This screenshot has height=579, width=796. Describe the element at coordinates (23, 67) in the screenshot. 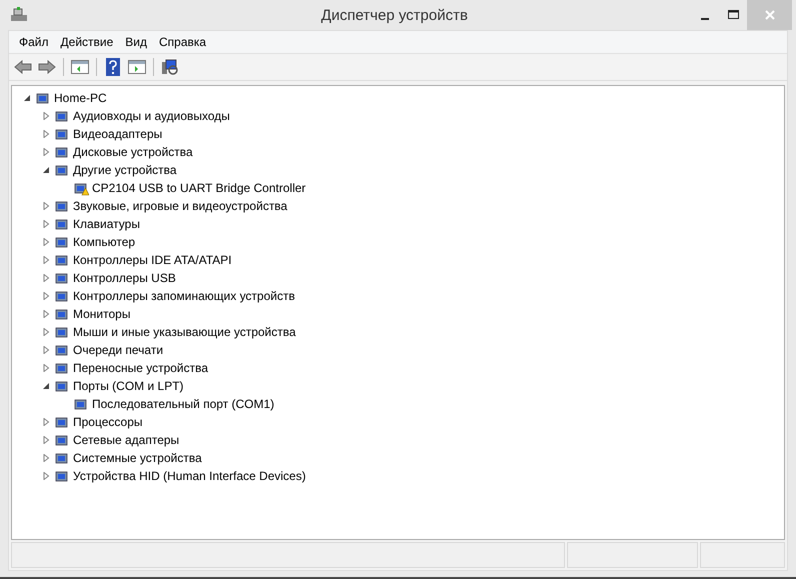

I see `back-button` at that location.